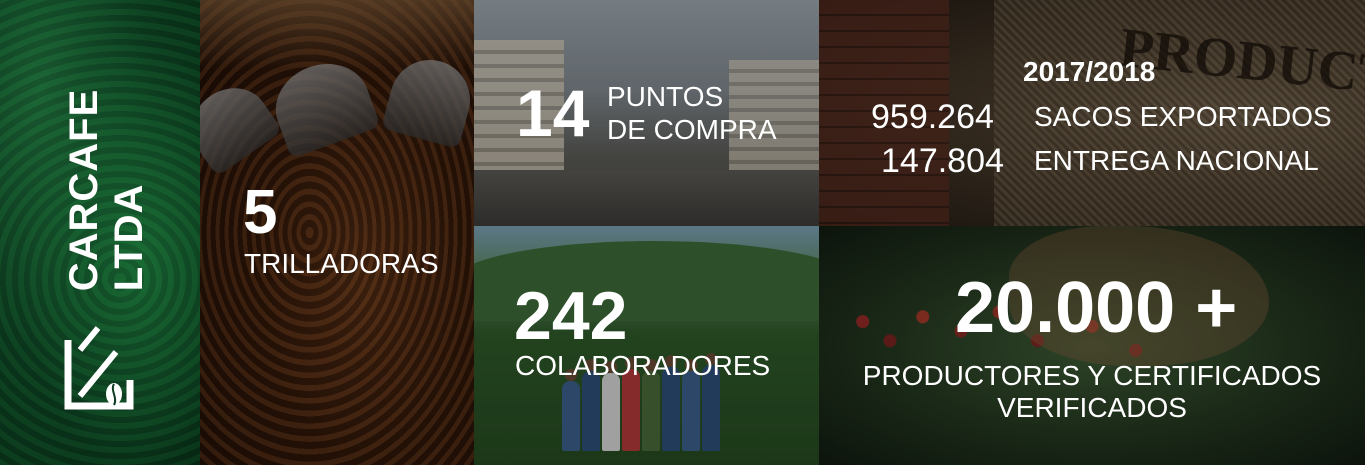 Image resolution: width=1365 pixels, height=465 pixels. I want to click on sacos-exportados-label: SACOS EXPORTADOS, so click(1183, 116).